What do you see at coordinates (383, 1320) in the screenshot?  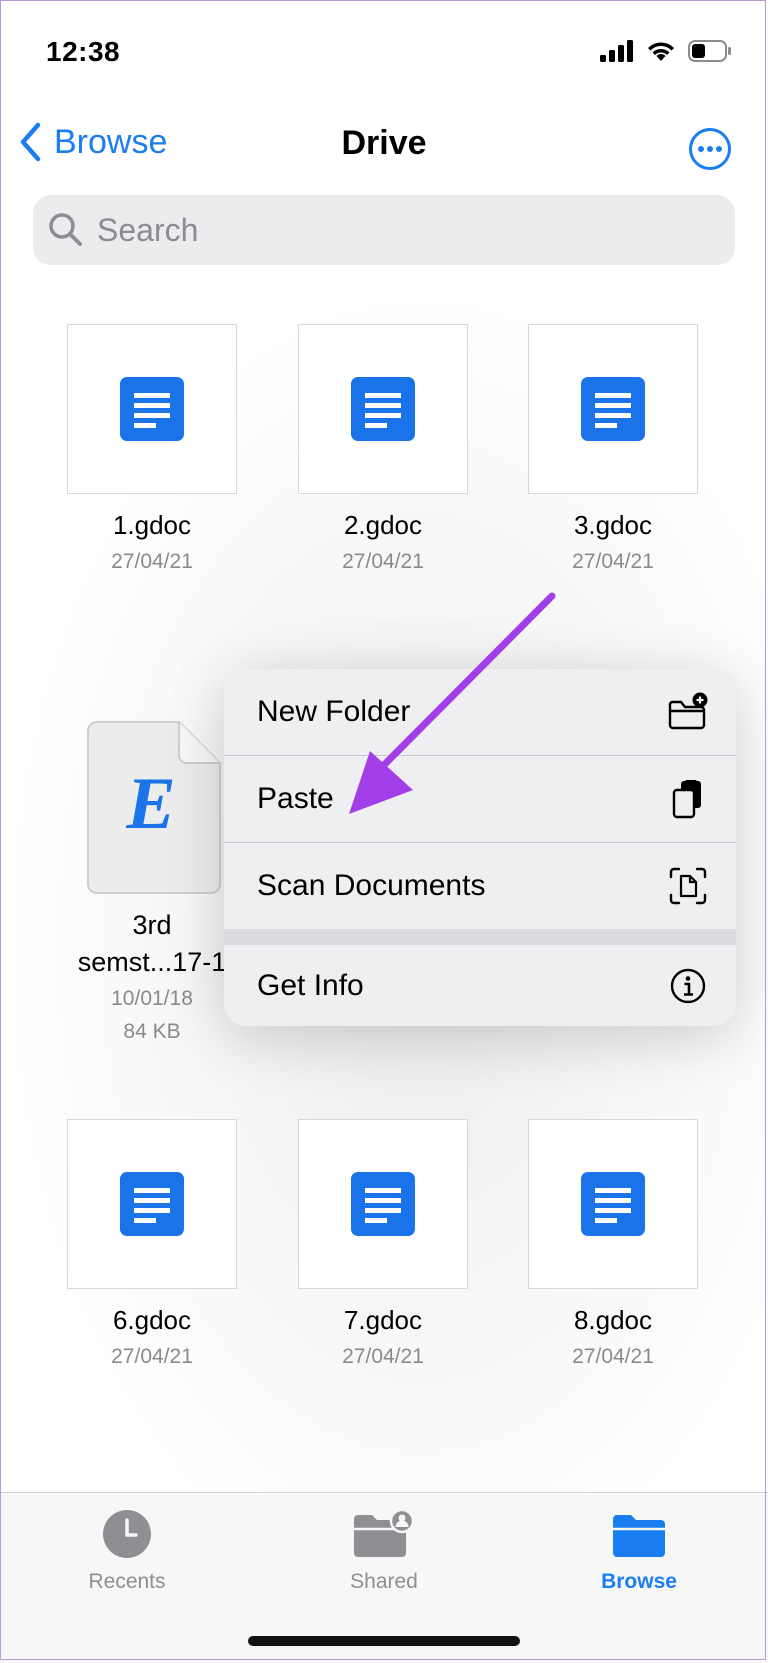 I see `file-name-7: 7.gdoc` at bounding box center [383, 1320].